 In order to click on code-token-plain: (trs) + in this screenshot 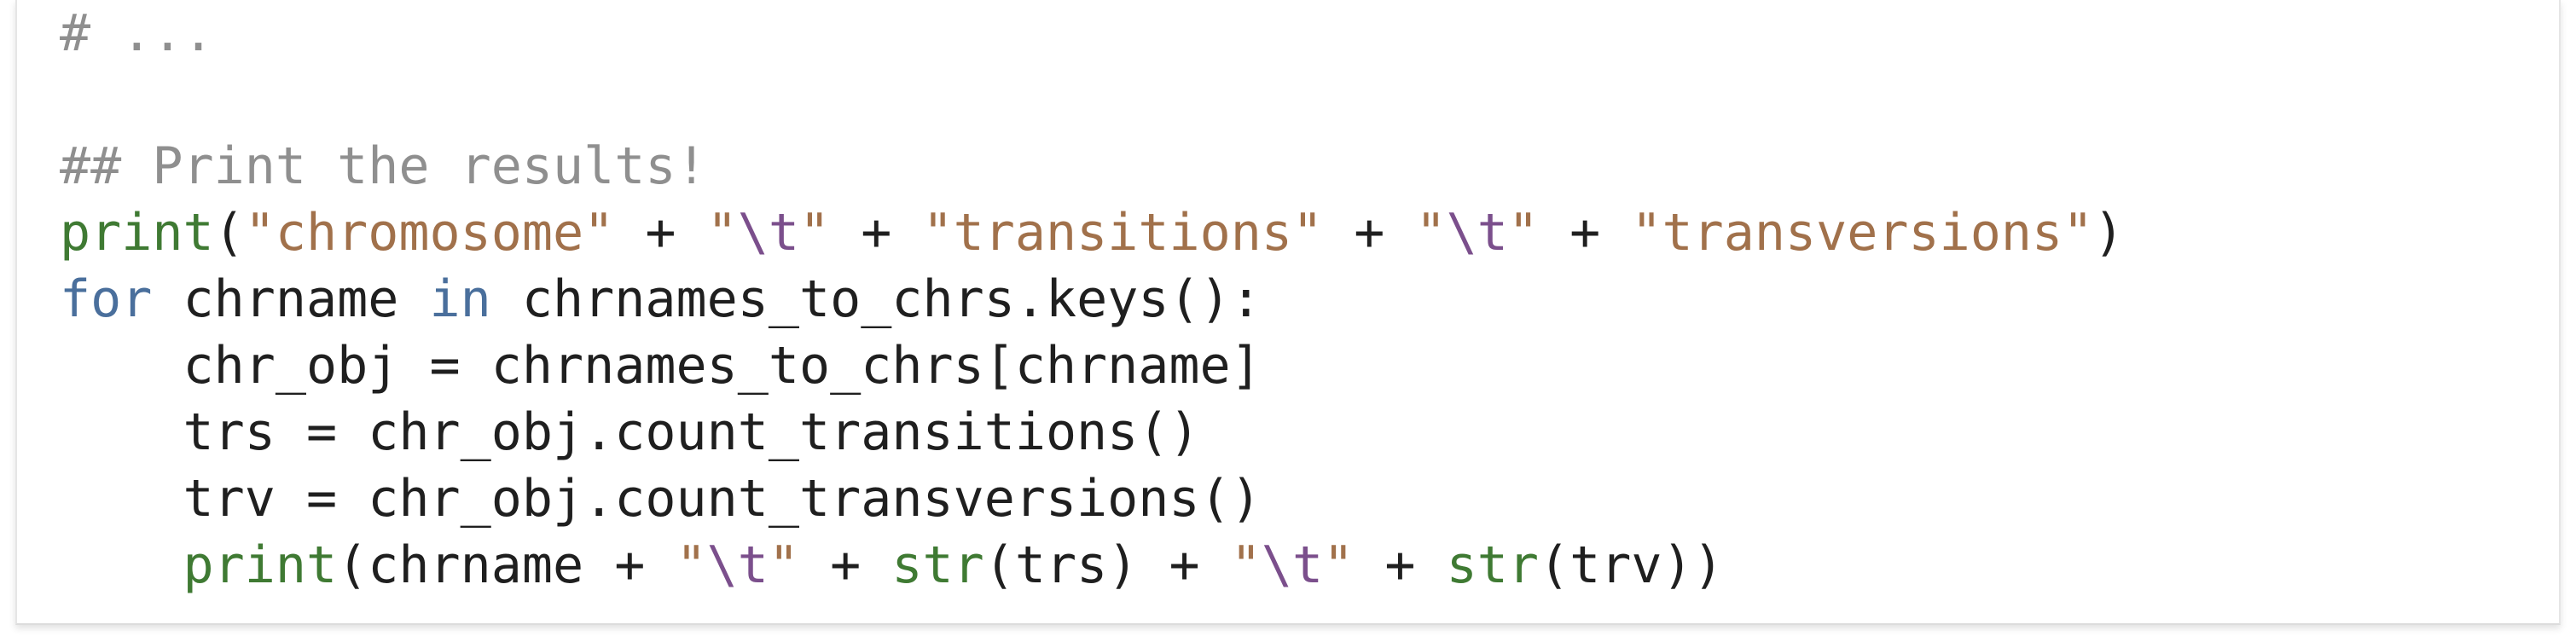, I will do `click(1107, 565)`.